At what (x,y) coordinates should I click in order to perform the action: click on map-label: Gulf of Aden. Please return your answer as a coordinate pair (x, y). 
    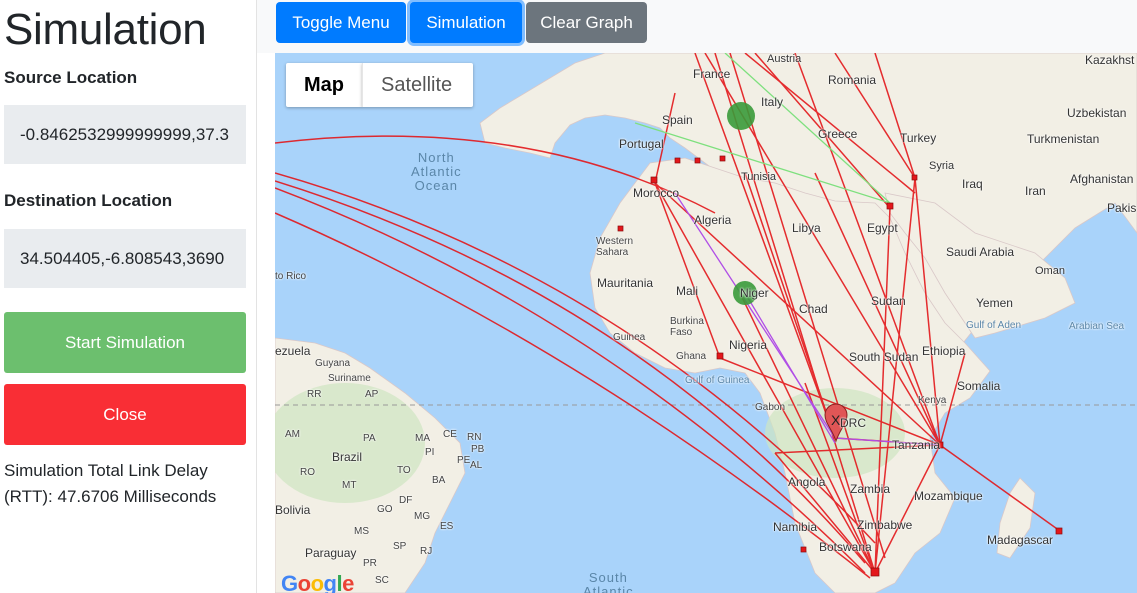
    Looking at the image, I should click on (994, 325).